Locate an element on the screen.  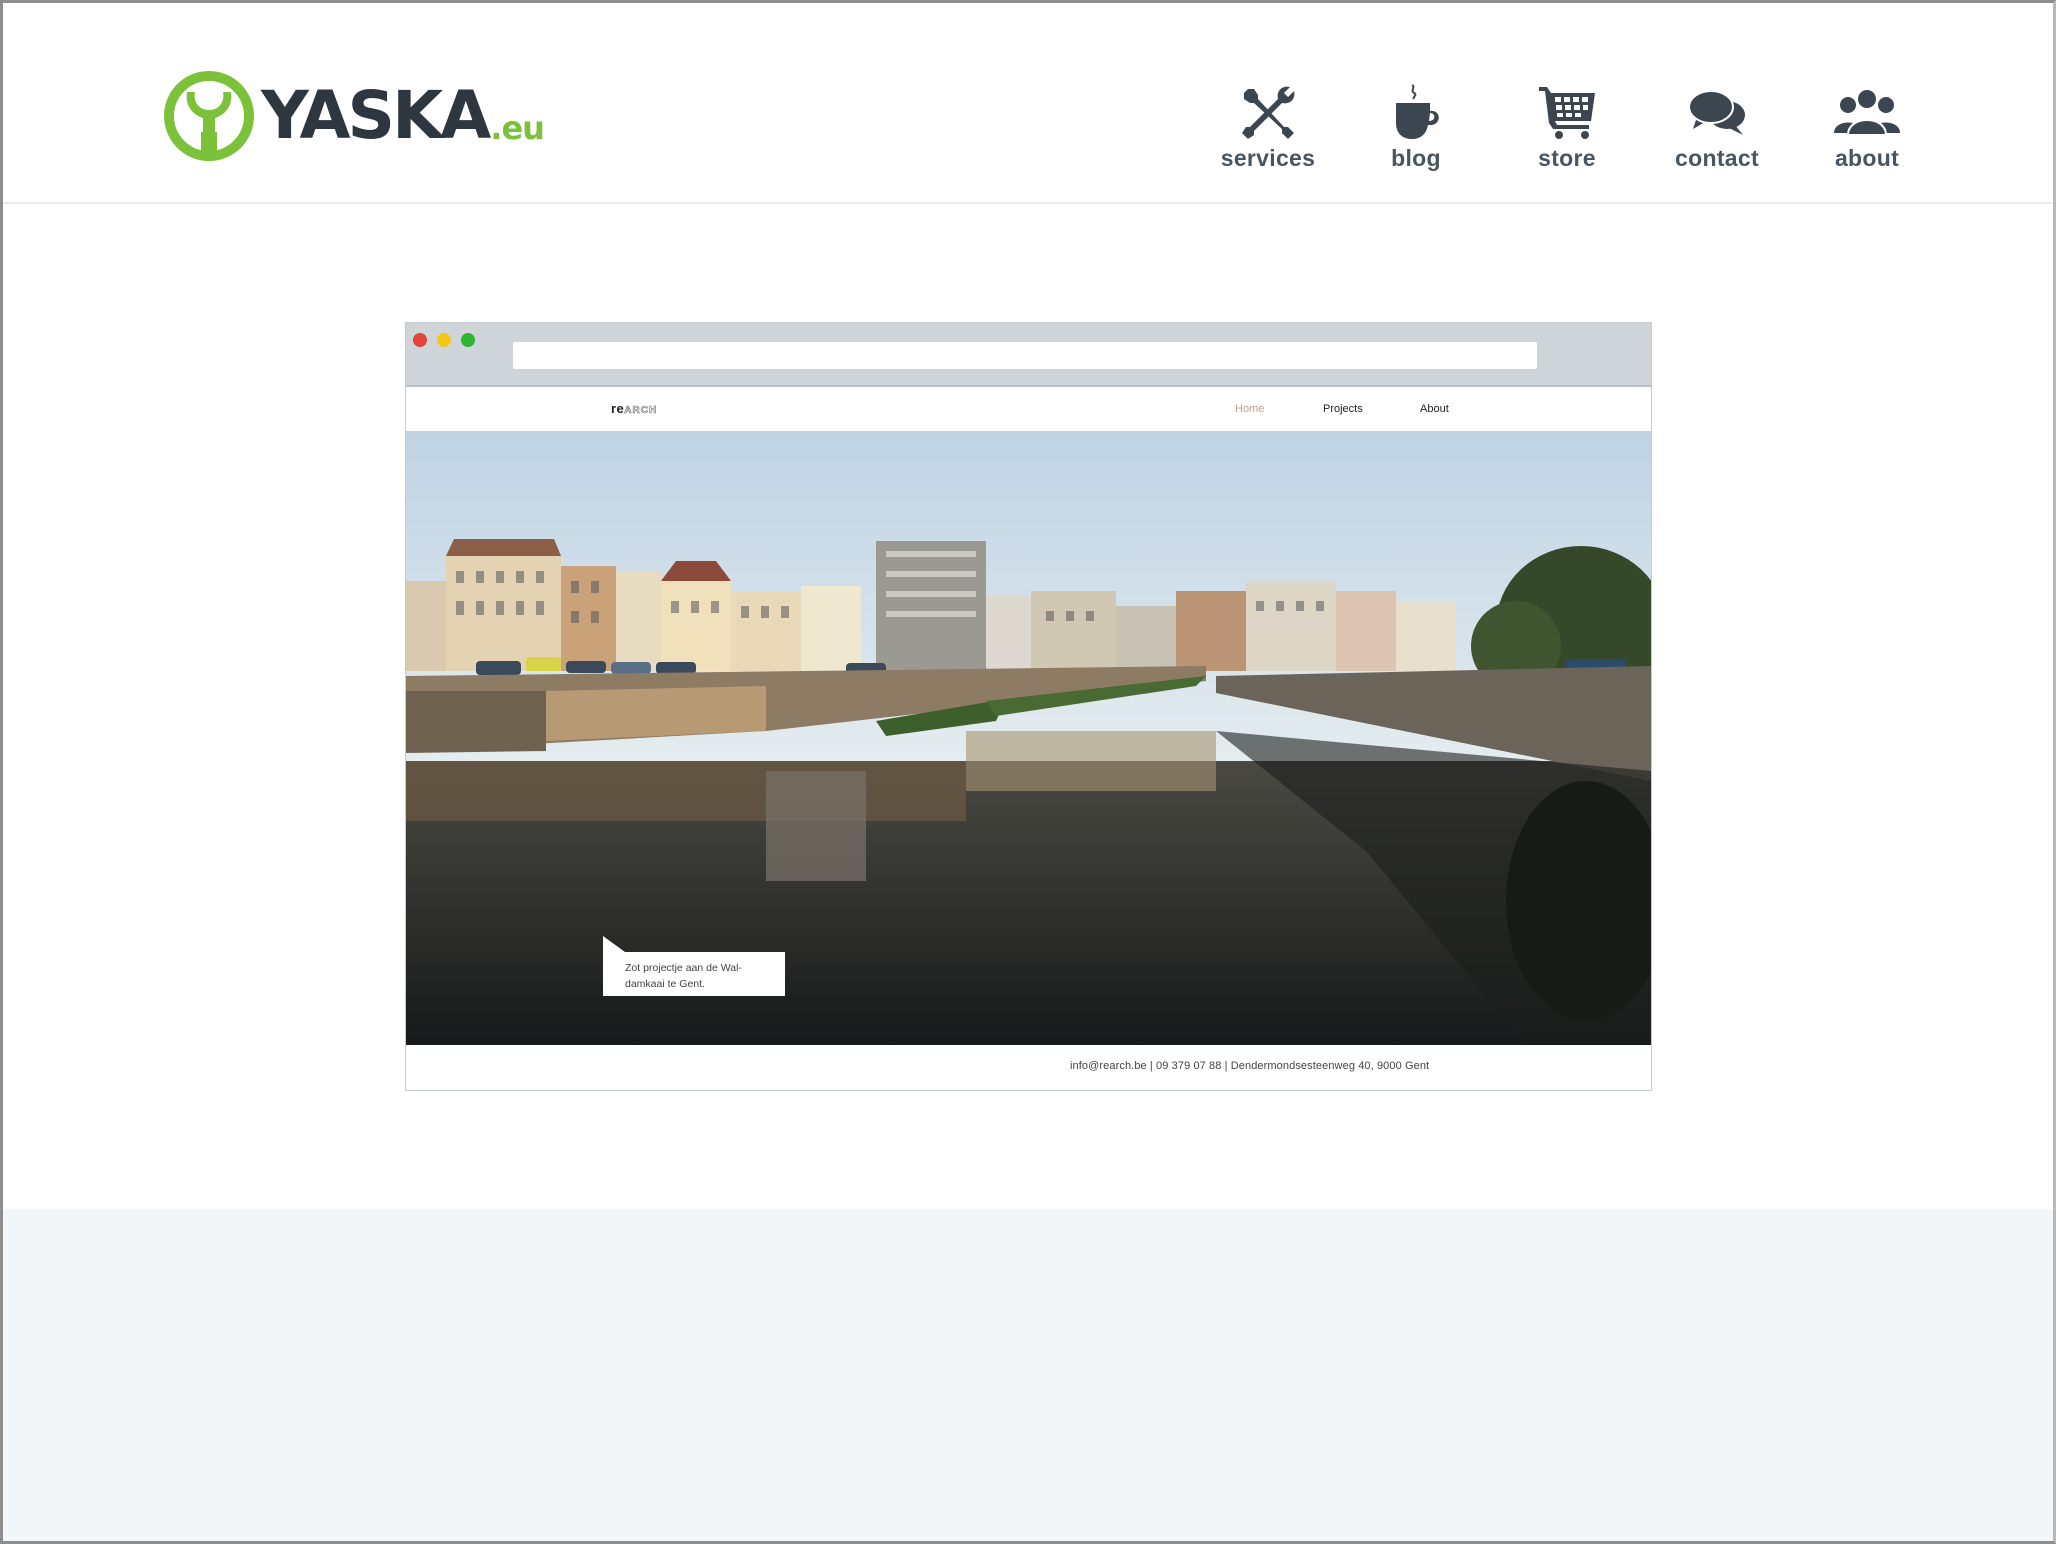
coffee-cup-icon is located at coordinates (1417, 111).